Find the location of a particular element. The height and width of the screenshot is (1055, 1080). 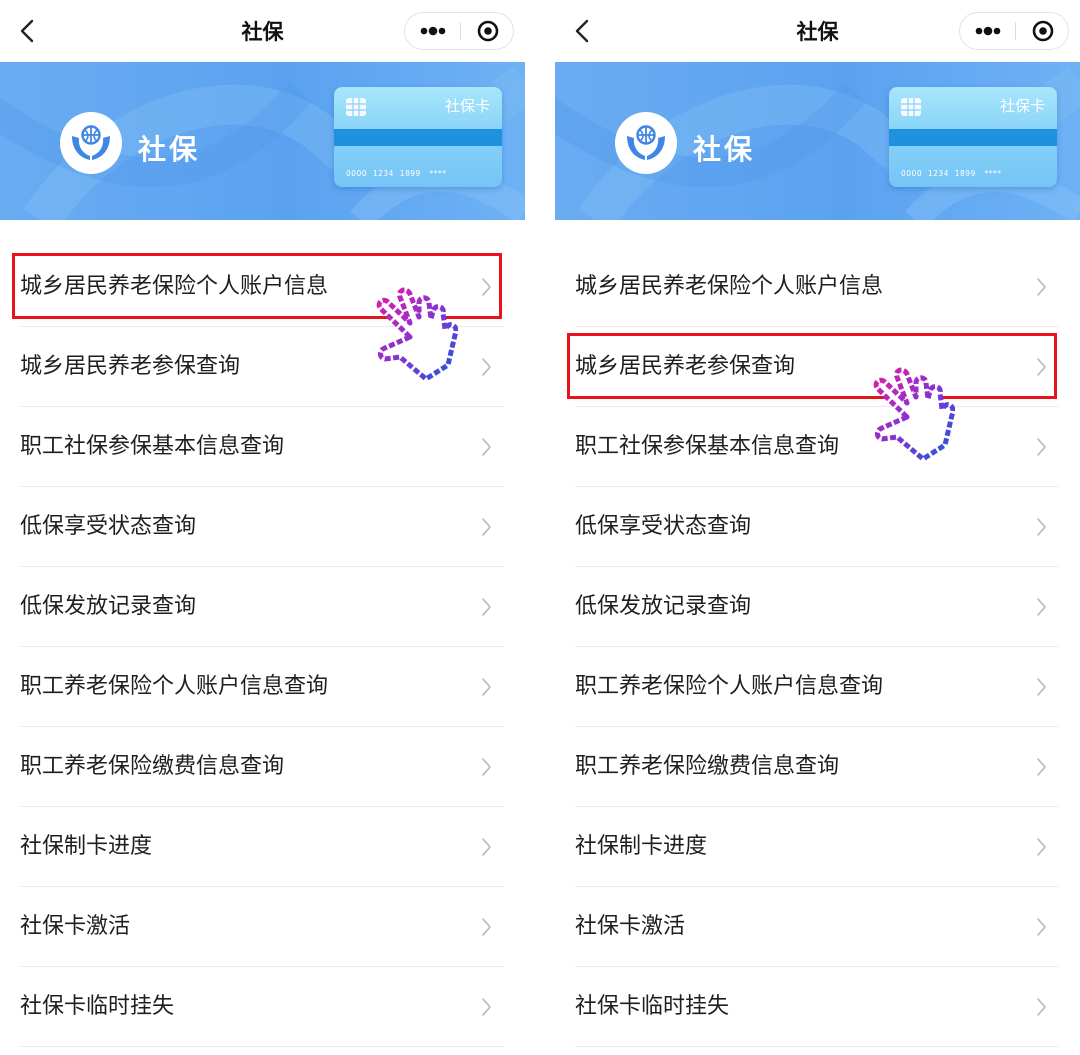

menu-item-label: 城乡居民养老参保查询 is located at coordinates (130, 366).